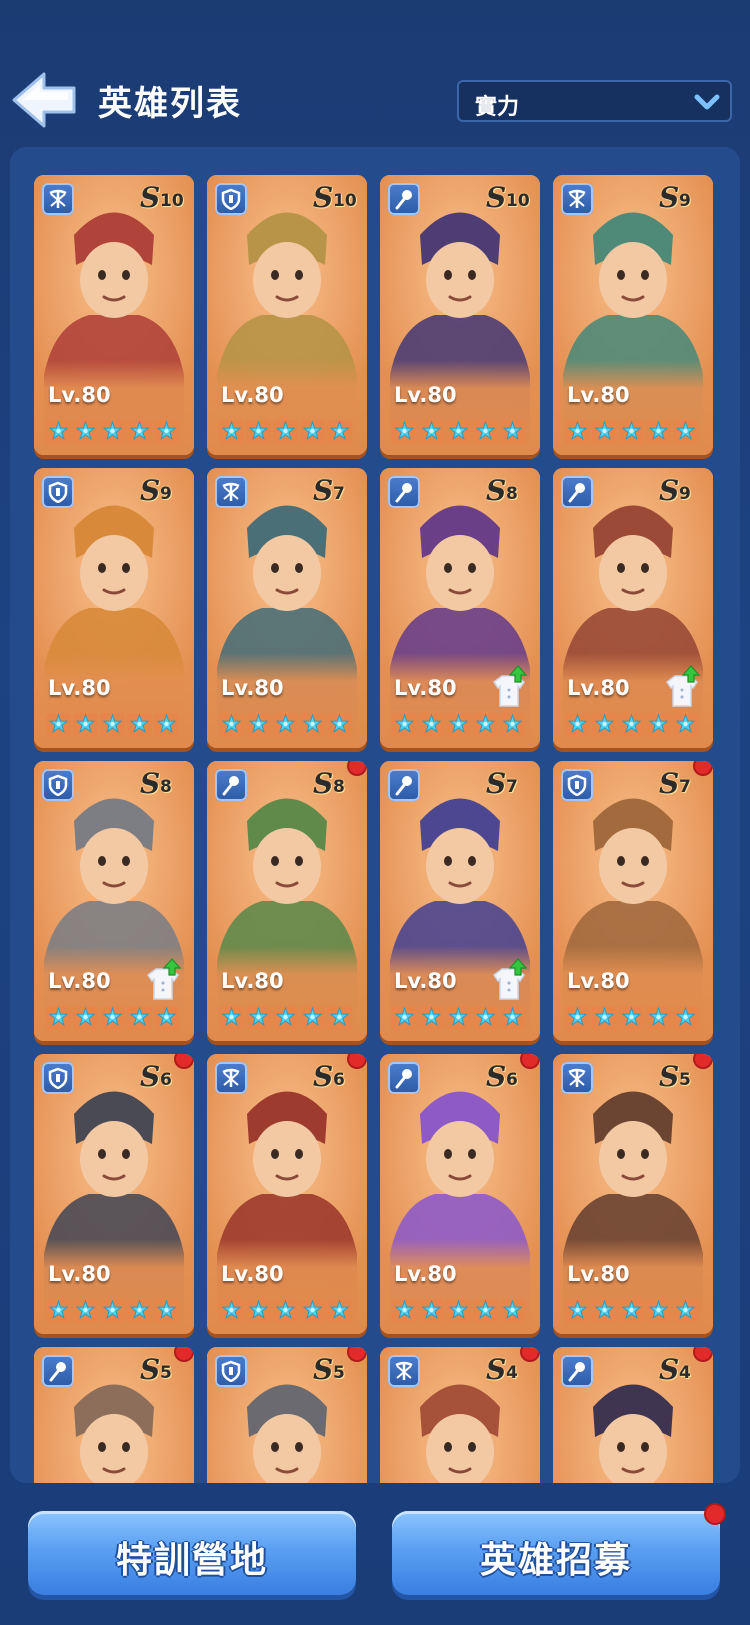 This screenshot has height=1625, width=750. I want to click on grade-number: 9, so click(685, 494).